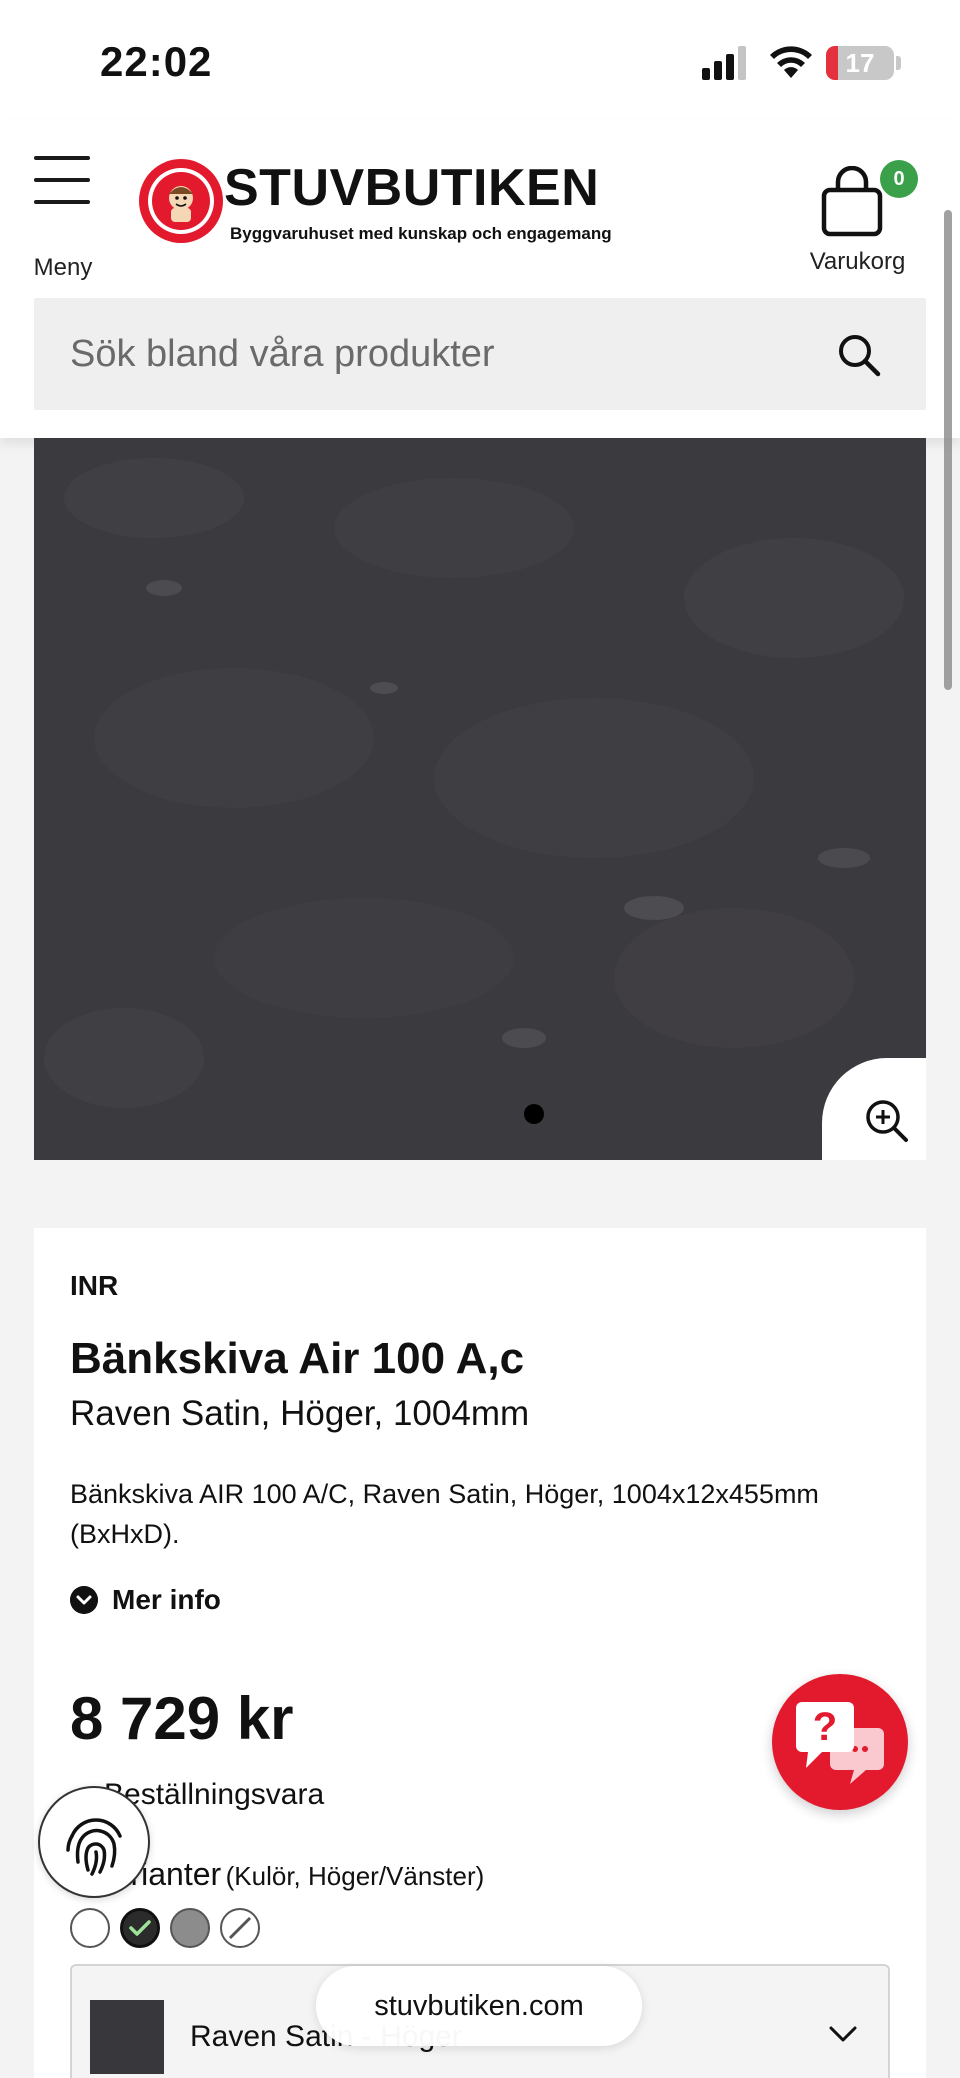 The image size is (960, 2078). I want to click on menu-label: Meny, so click(63, 267).